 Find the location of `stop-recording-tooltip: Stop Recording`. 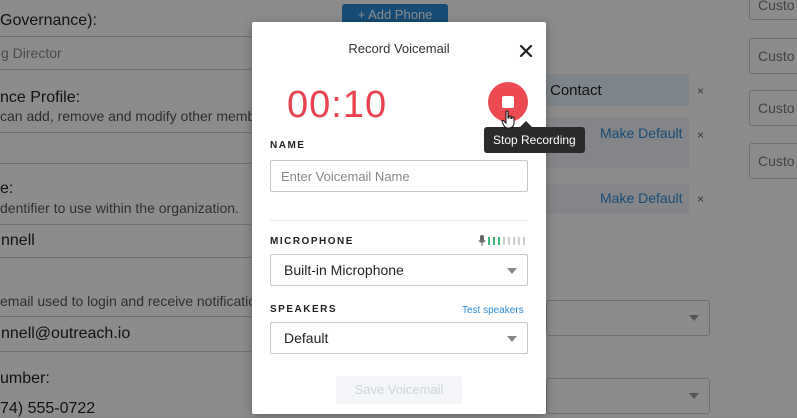

stop-recording-tooltip: Stop Recording is located at coordinates (534, 140).